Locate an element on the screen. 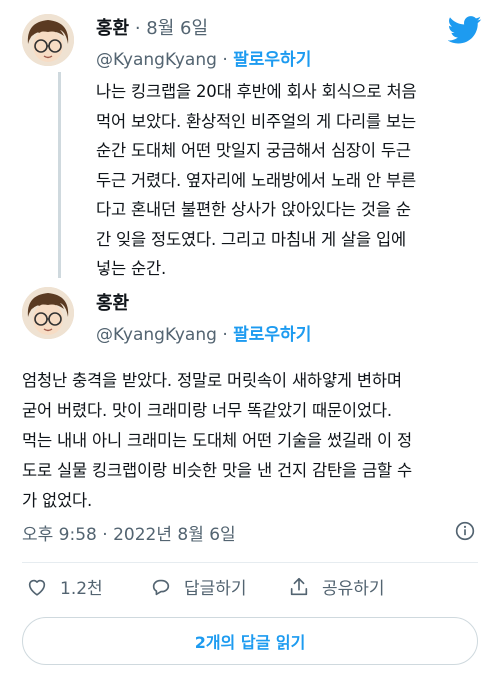 The image size is (500, 683). share-label: 공유하기 is located at coordinates (353, 589).